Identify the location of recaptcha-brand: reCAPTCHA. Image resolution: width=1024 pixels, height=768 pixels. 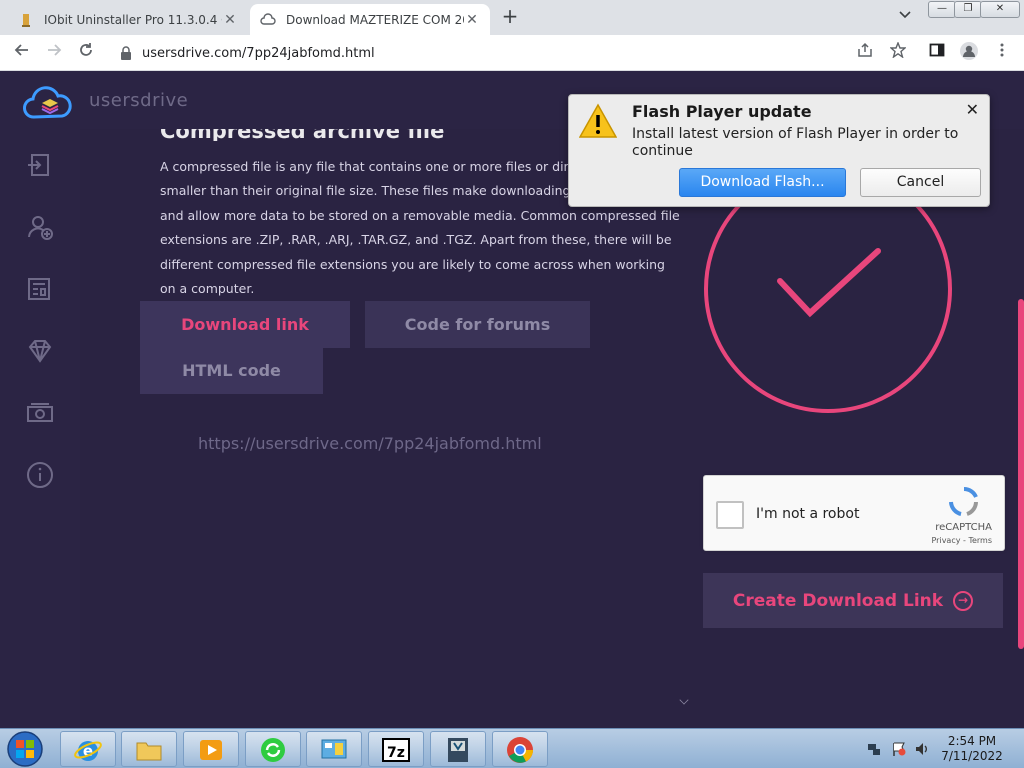
(963, 527).